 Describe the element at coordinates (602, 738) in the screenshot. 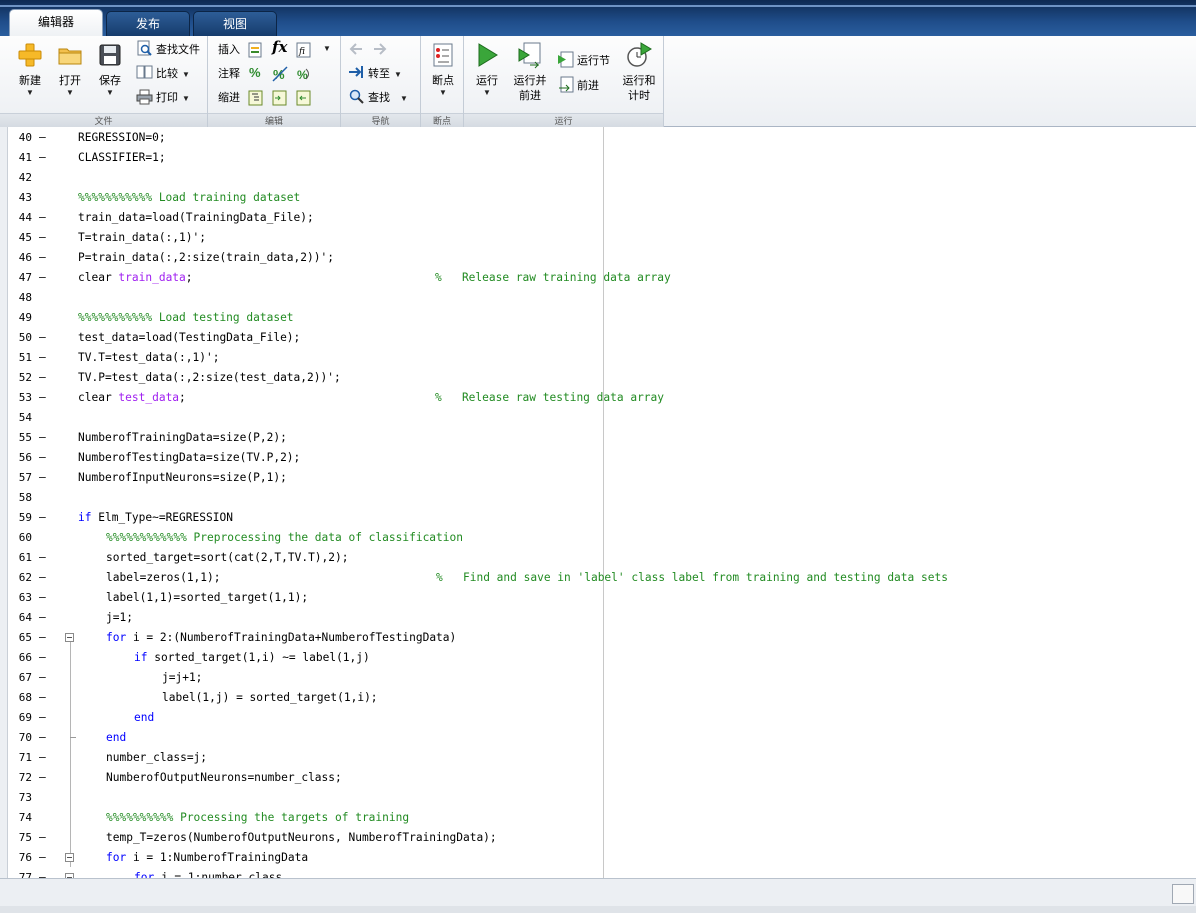

I see `code-line: 70– end` at that location.